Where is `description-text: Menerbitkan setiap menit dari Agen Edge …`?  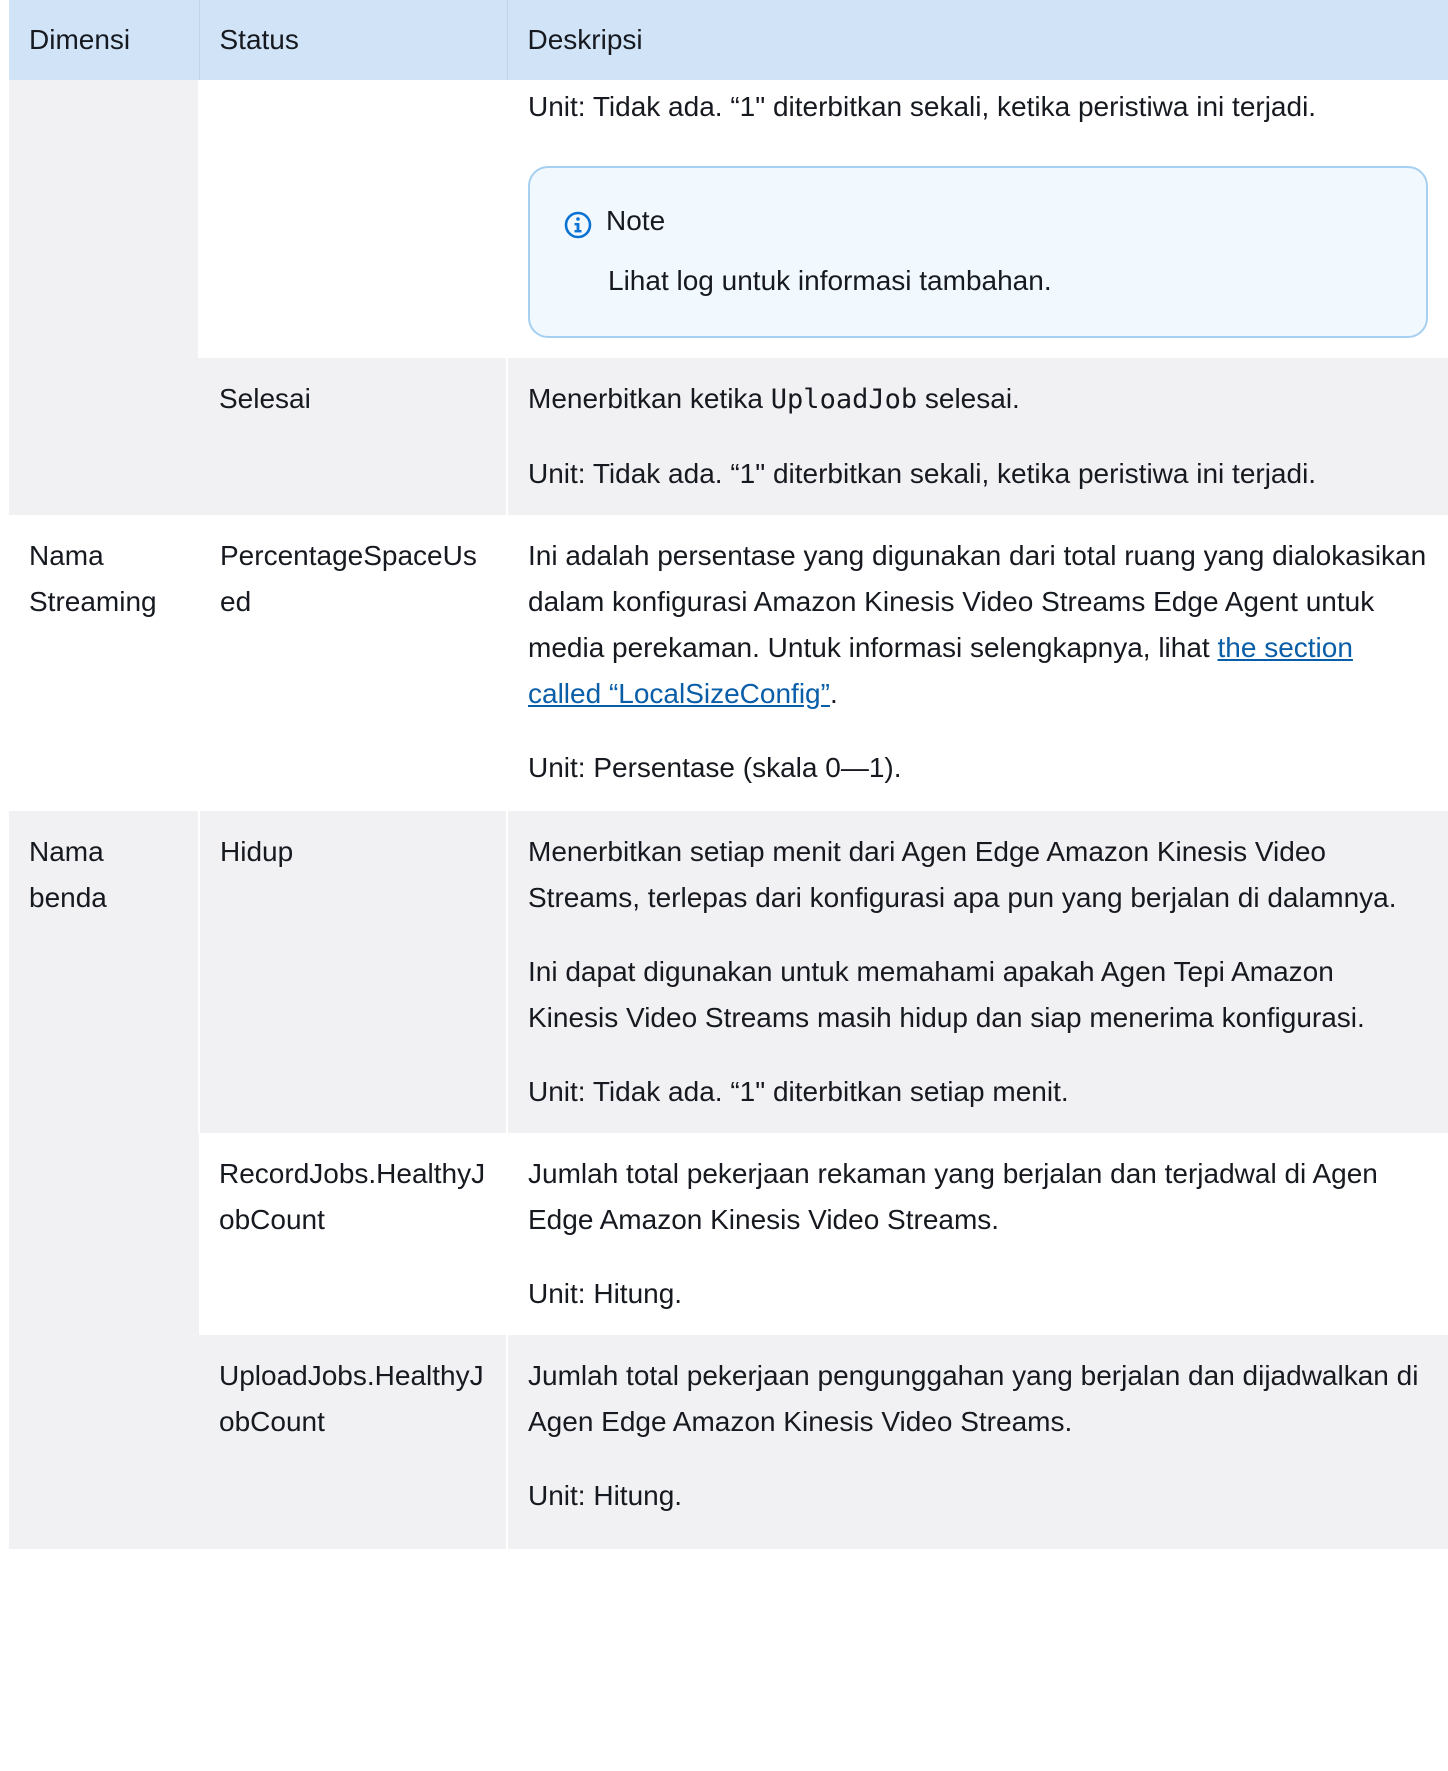
description-text: Menerbitkan setiap menit dari Agen Edge … is located at coordinates (962, 874).